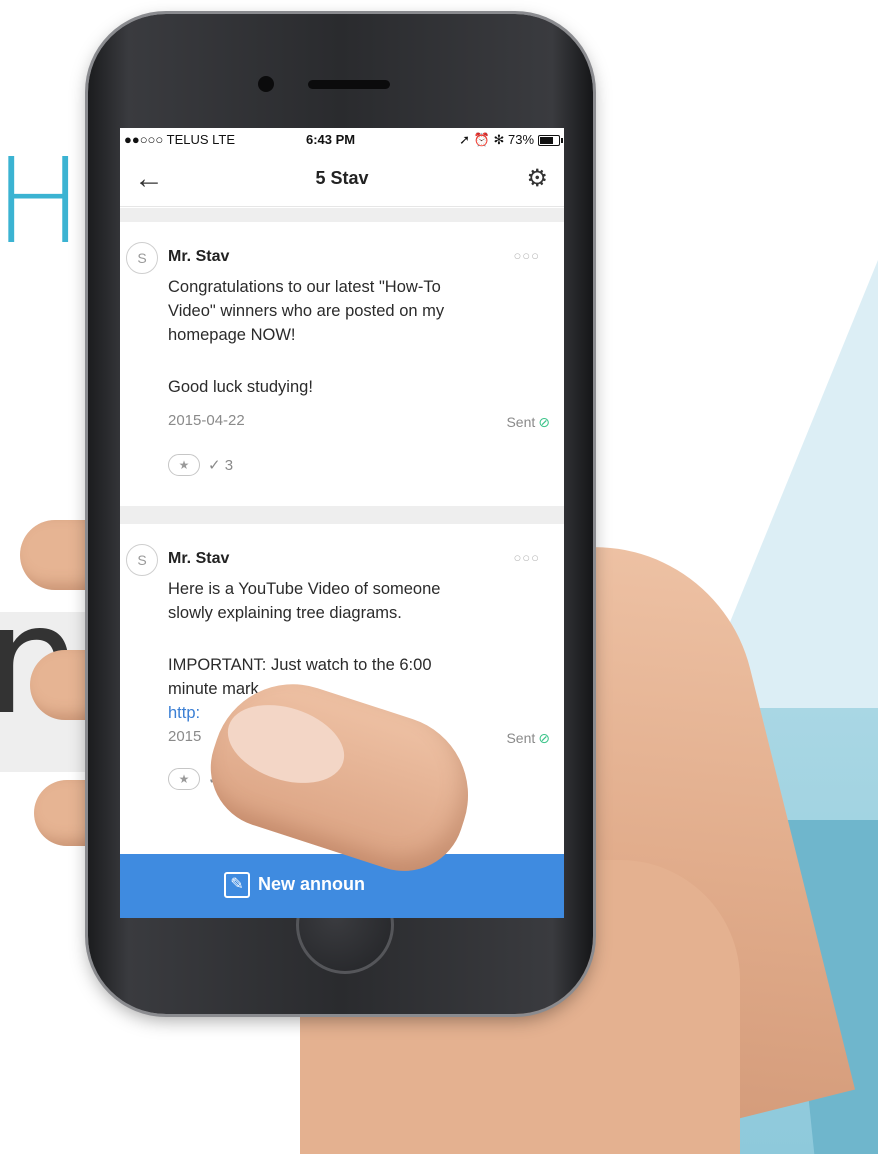  Describe the element at coordinates (547, 140) in the screenshot. I see `battery-fill` at that location.